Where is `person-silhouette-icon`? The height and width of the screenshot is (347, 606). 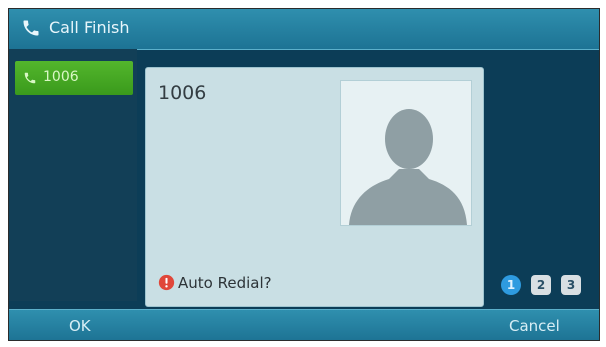 person-silhouette-icon is located at coordinates (408, 167).